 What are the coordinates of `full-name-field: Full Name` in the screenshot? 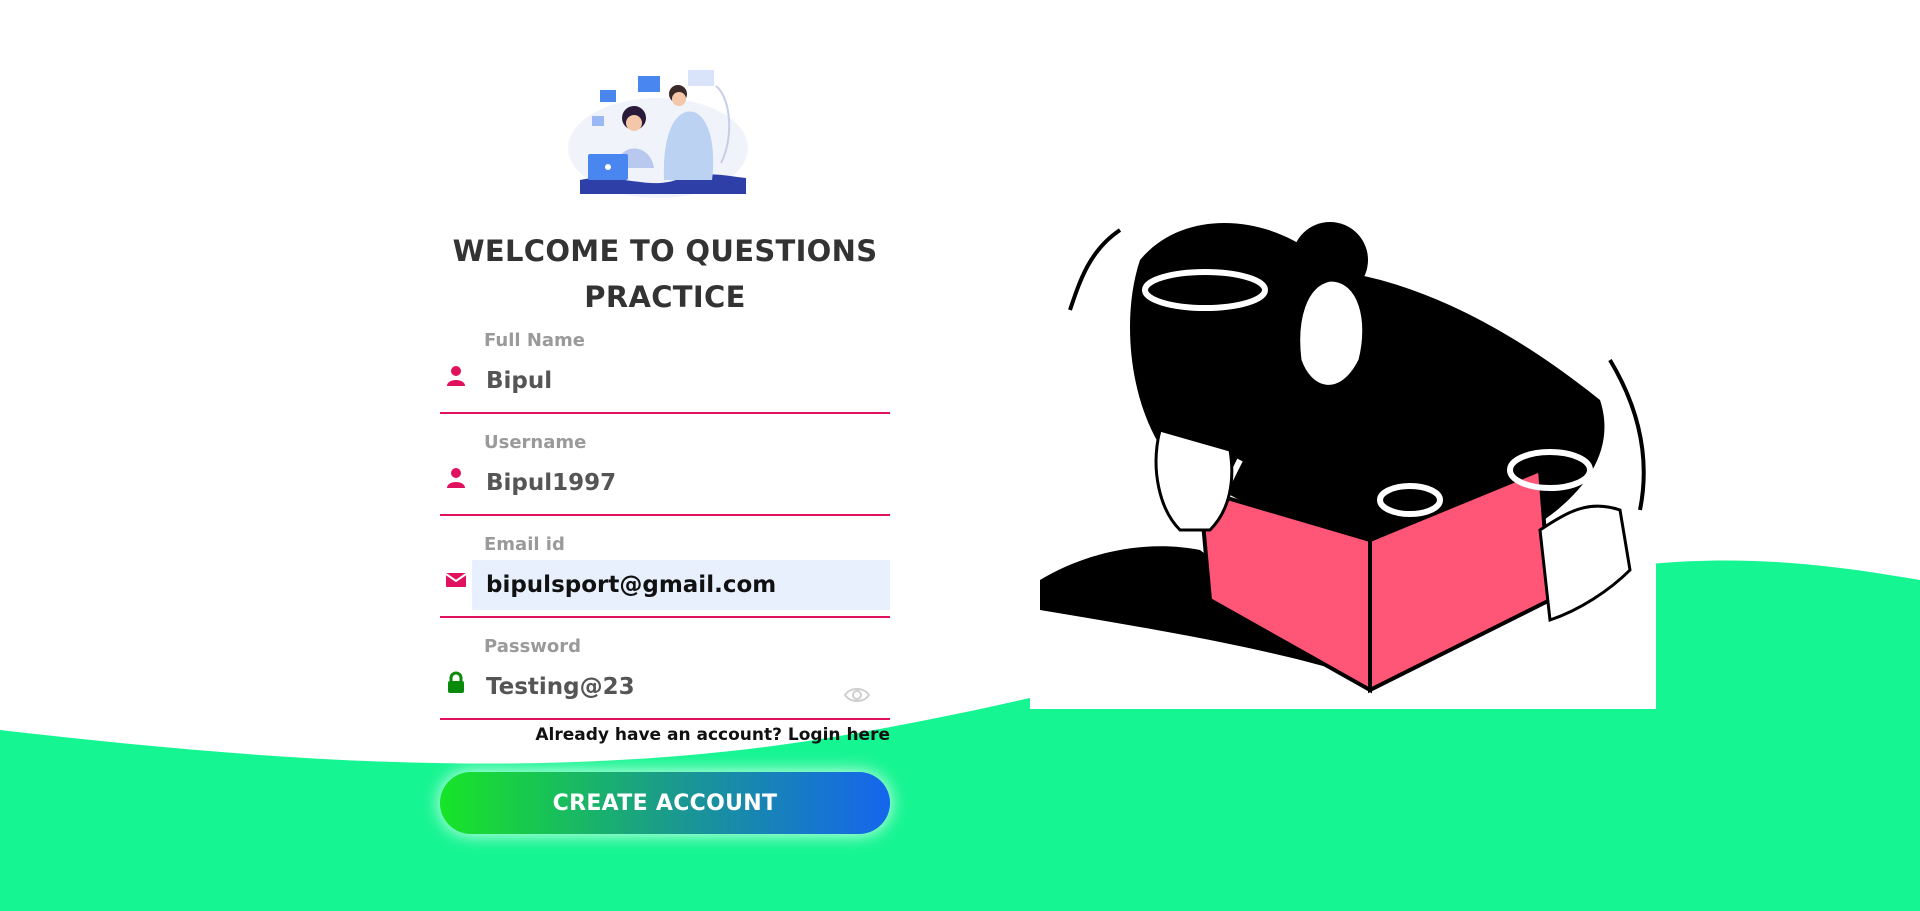 It's located at (665, 372).